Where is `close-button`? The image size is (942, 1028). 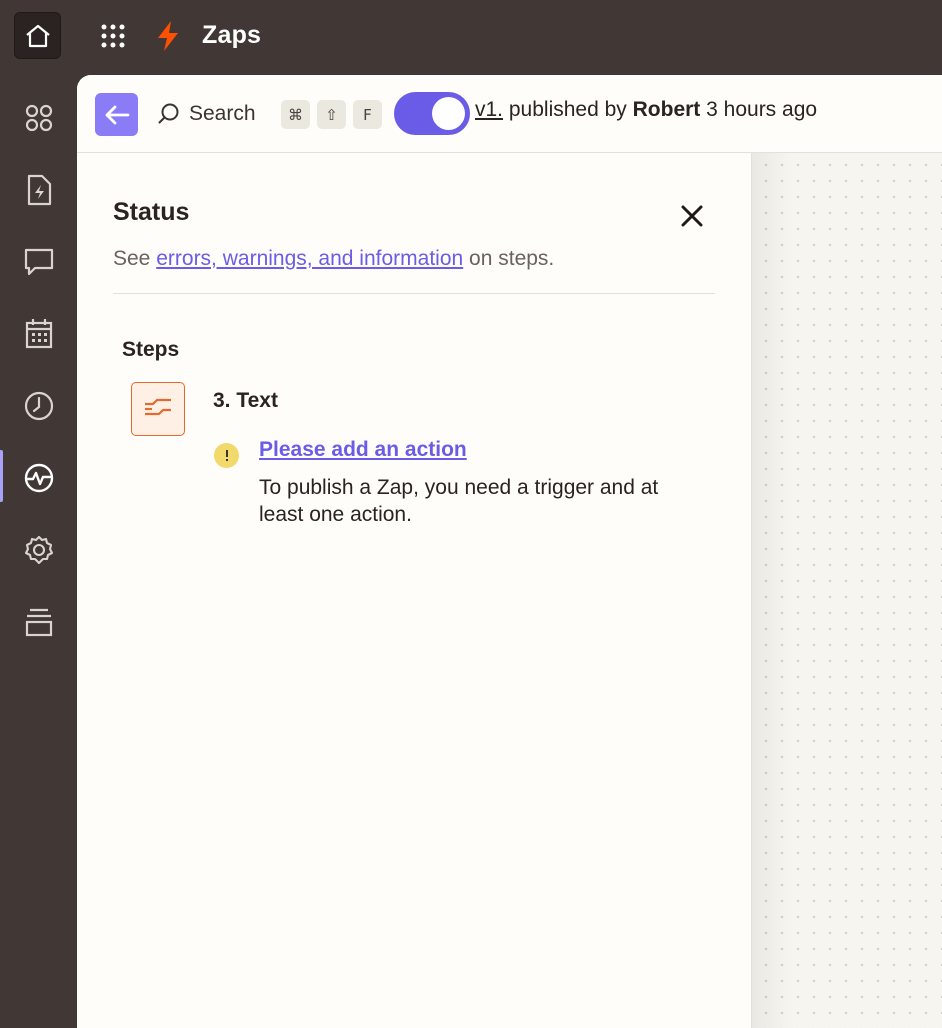 close-button is located at coordinates (692, 216).